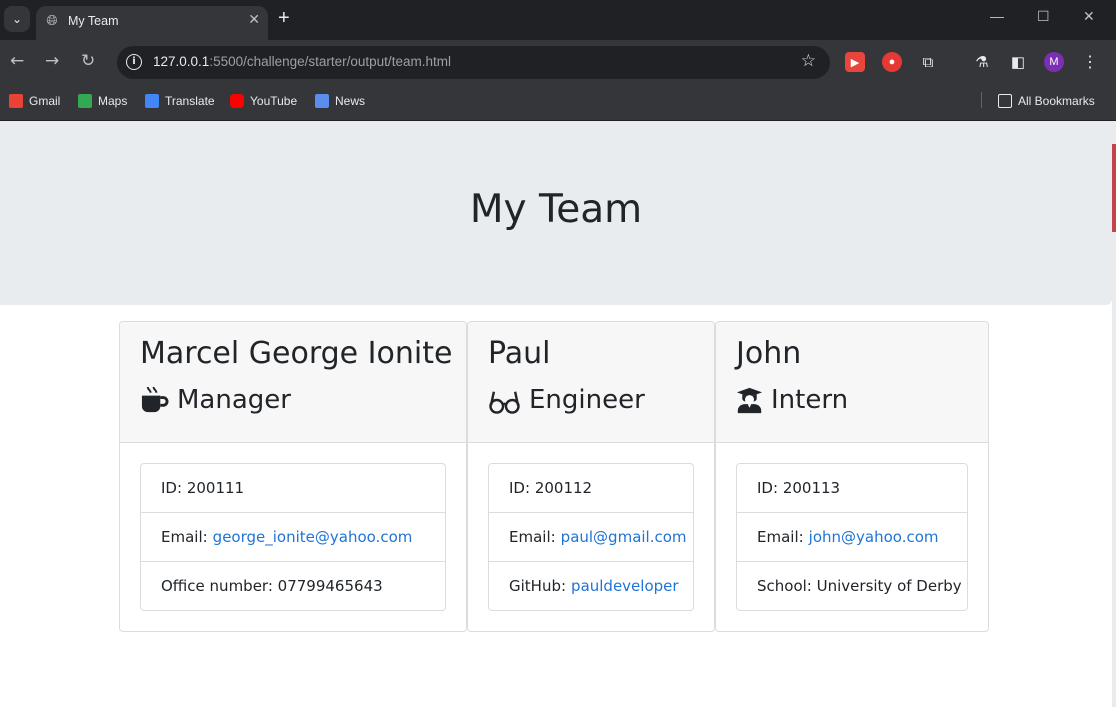 The height and width of the screenshot is (707, 1116). Describe the element at coordinates (997, 16) in the screenshot. I see `minimize-button: —` at that location.